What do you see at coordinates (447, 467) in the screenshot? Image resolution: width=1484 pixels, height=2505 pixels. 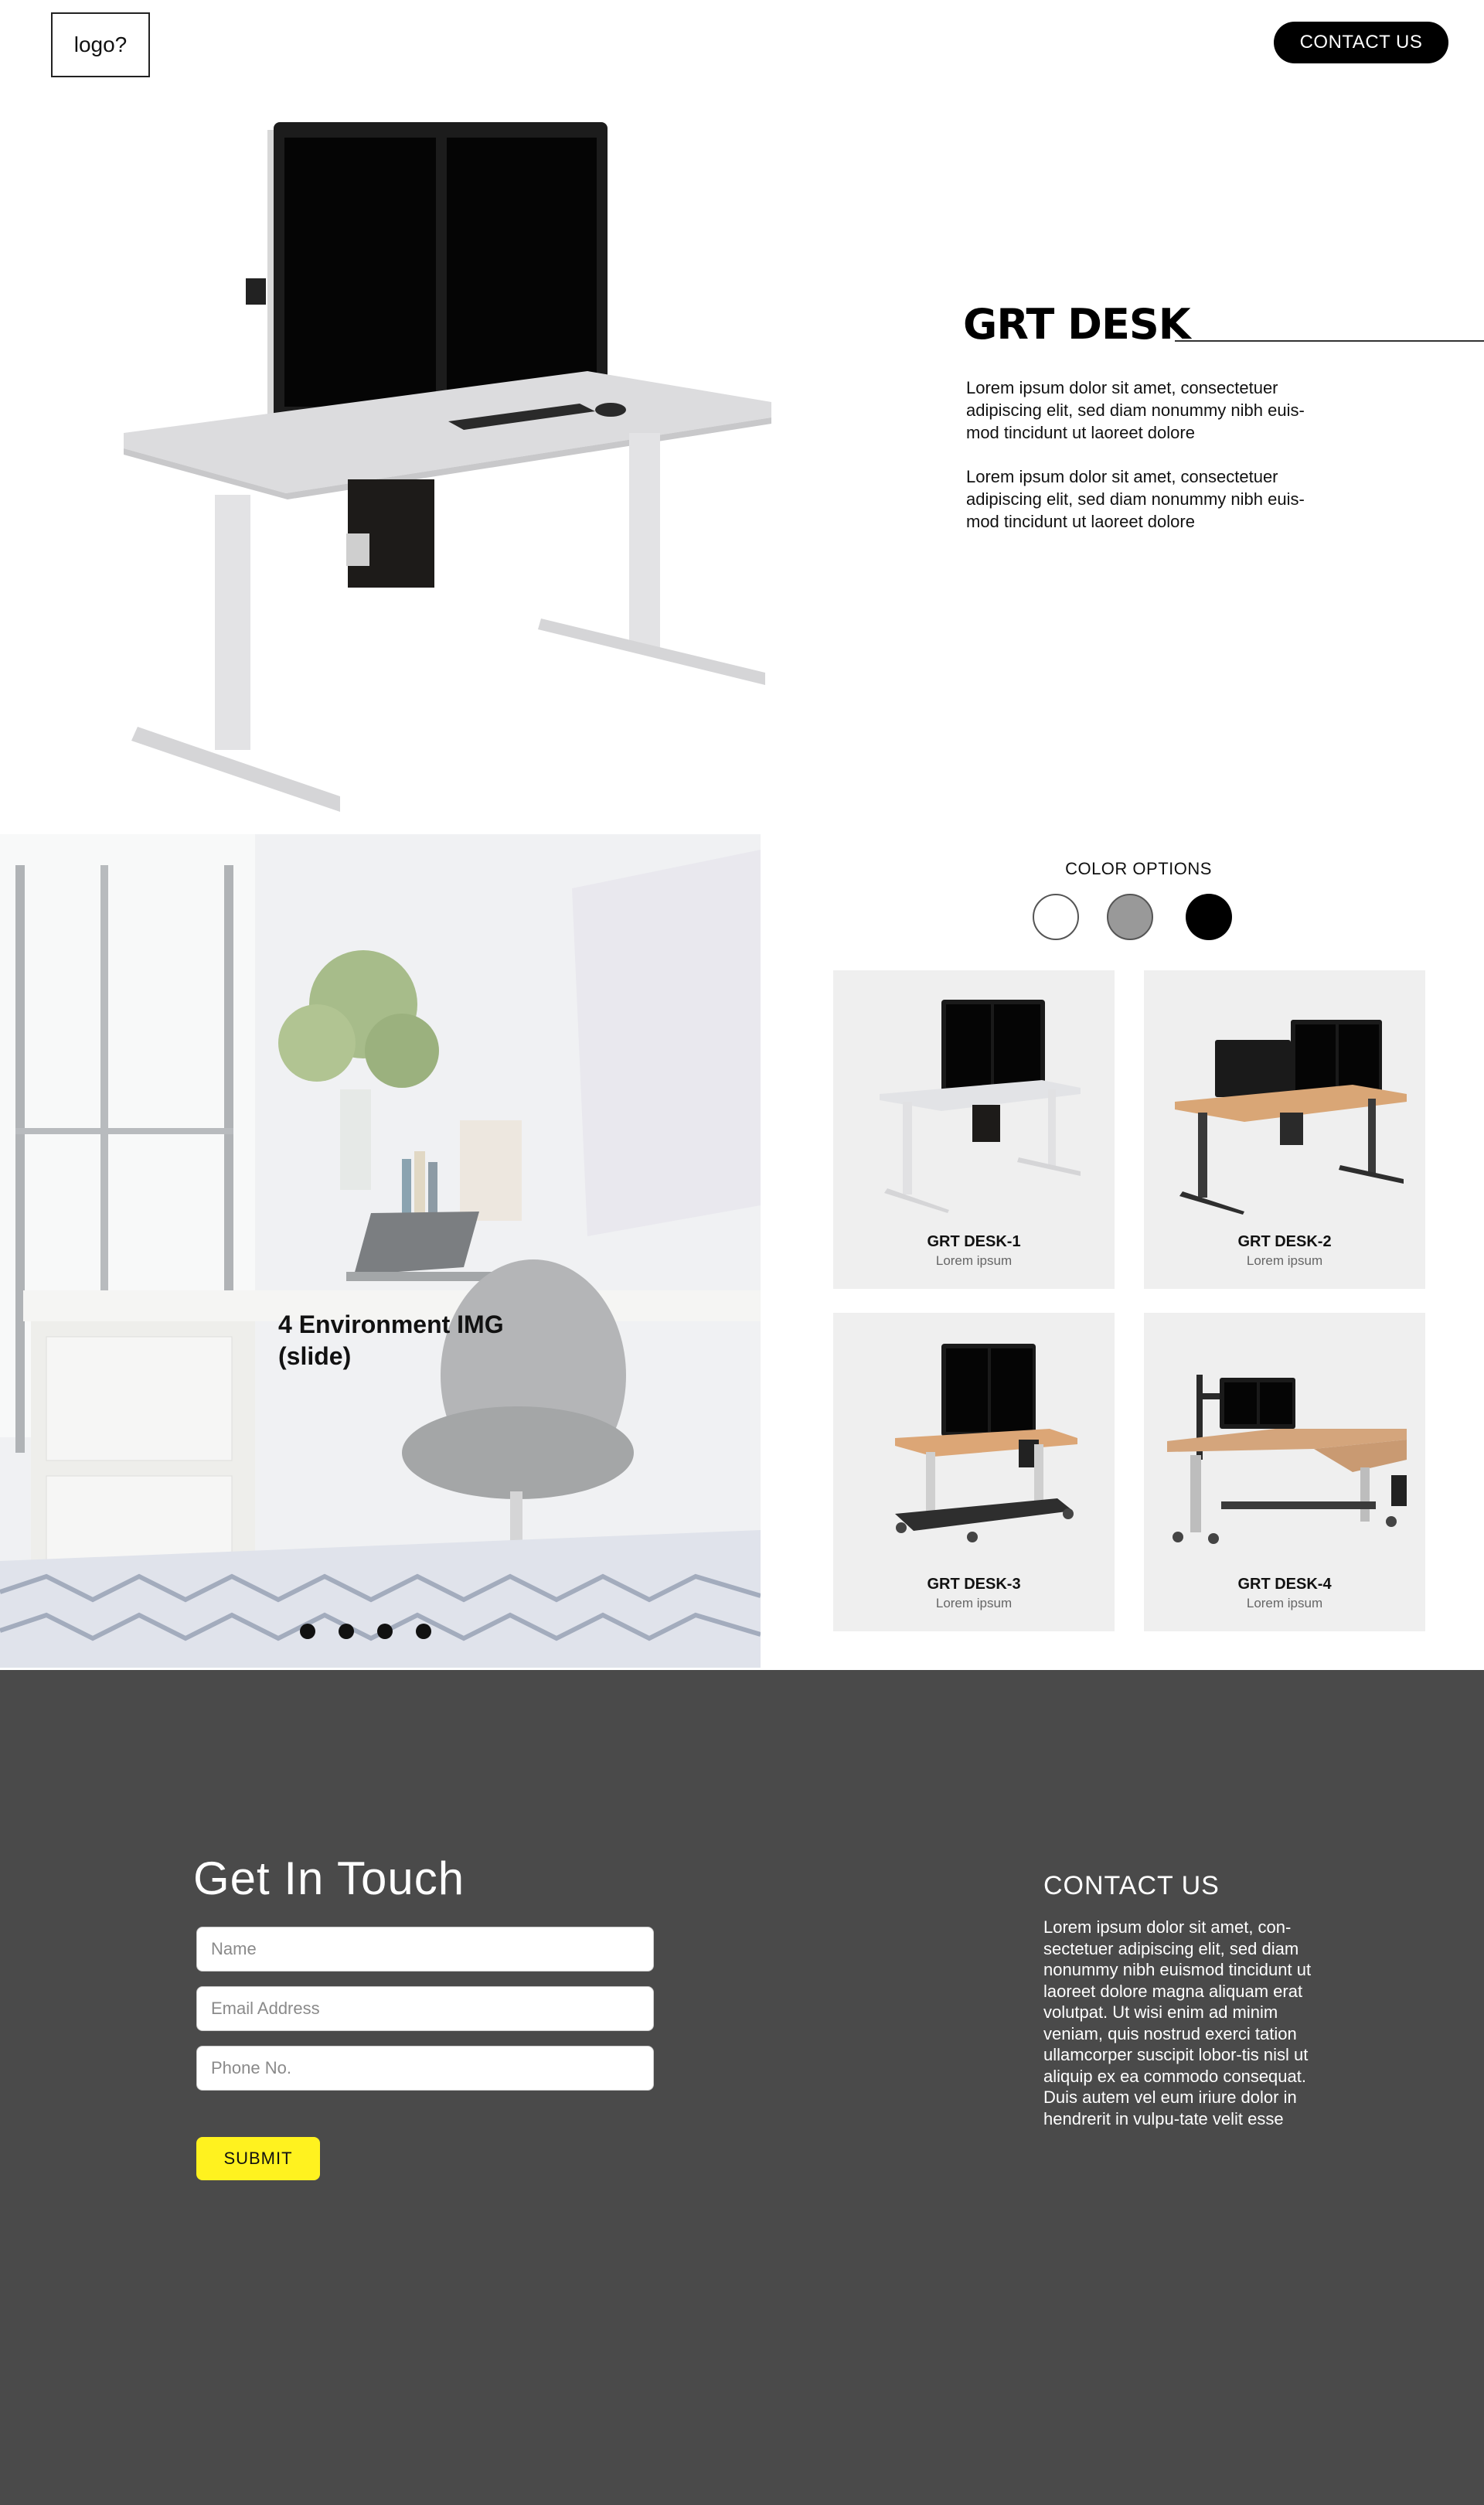 I see `hero-desk-image` at bounding box center [447, 467].